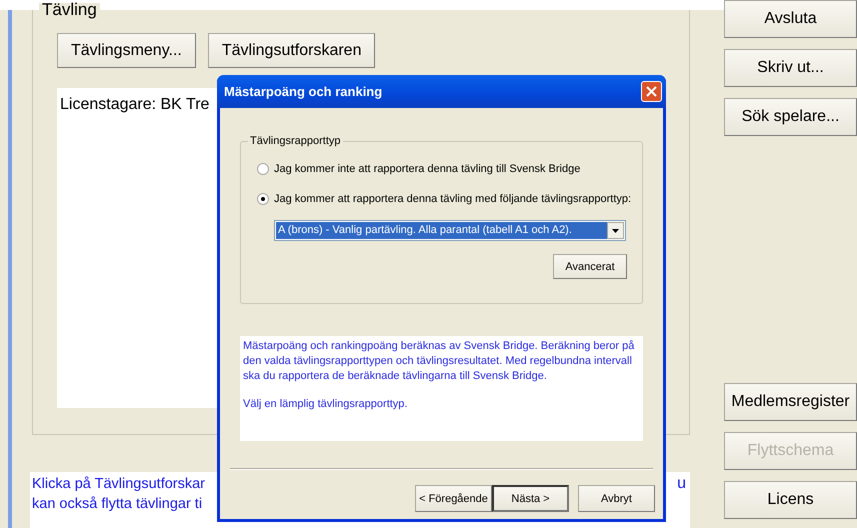 The height and width of the screenshot is (528, 857). I want to click on side-button: Licens, so click(790, 500).